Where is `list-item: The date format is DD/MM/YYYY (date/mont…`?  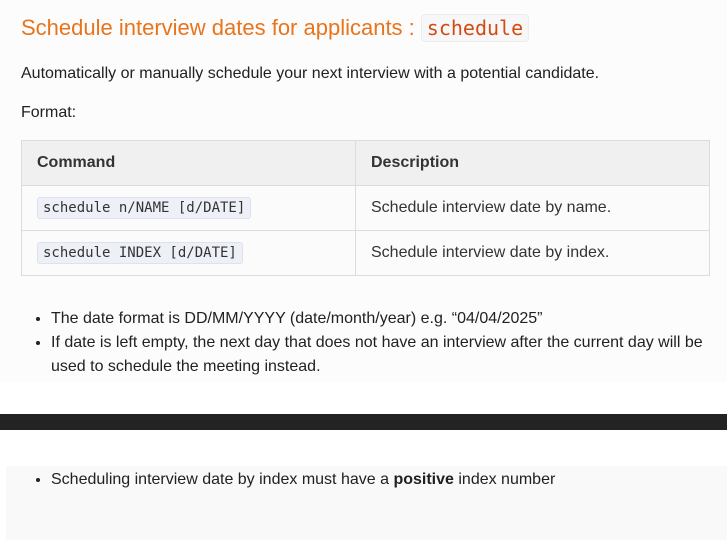 list-item: The date format is DD/MM/YYYY (date/mont… is located at coordinates (381, 319).